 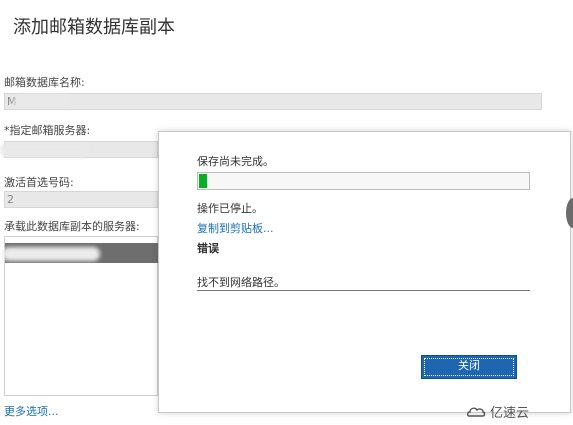 I want to click on watermark: 亿速云, so click(x=497, y=411).